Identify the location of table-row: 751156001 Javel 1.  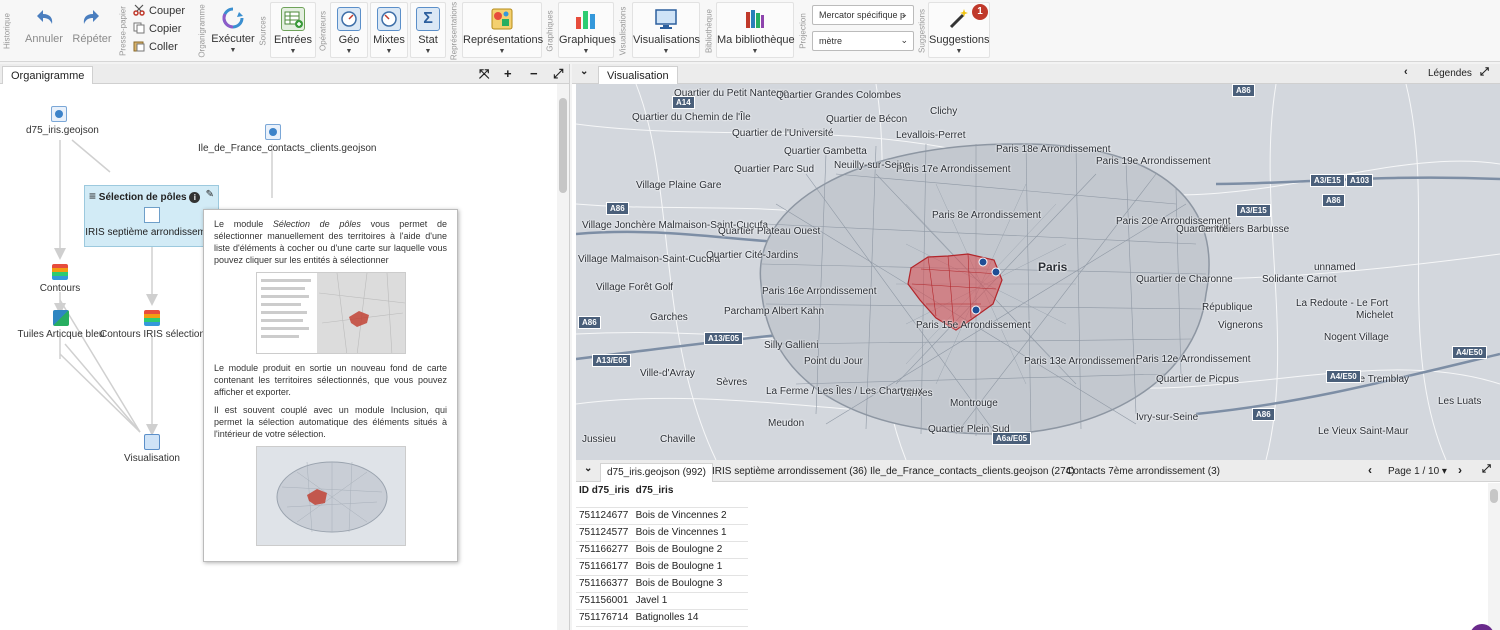
(662, 601).